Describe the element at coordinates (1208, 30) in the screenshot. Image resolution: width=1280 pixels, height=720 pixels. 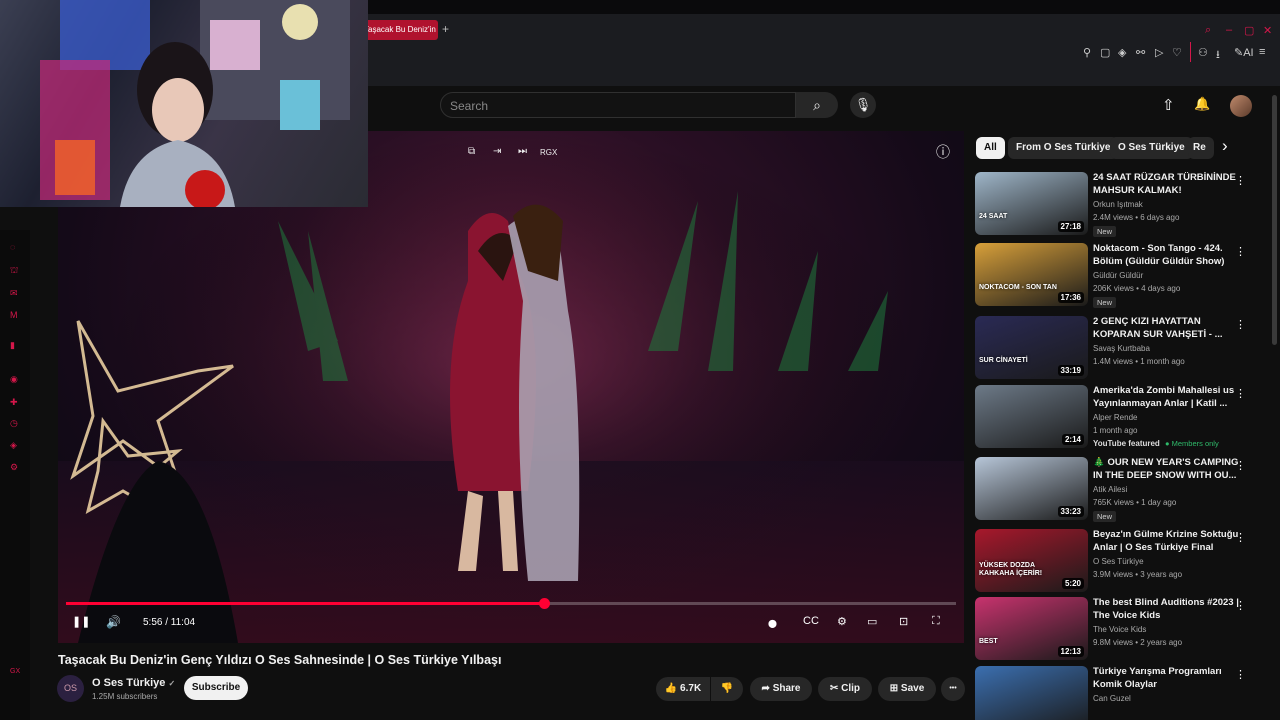
I see `search-icon: ⌕` at that location.